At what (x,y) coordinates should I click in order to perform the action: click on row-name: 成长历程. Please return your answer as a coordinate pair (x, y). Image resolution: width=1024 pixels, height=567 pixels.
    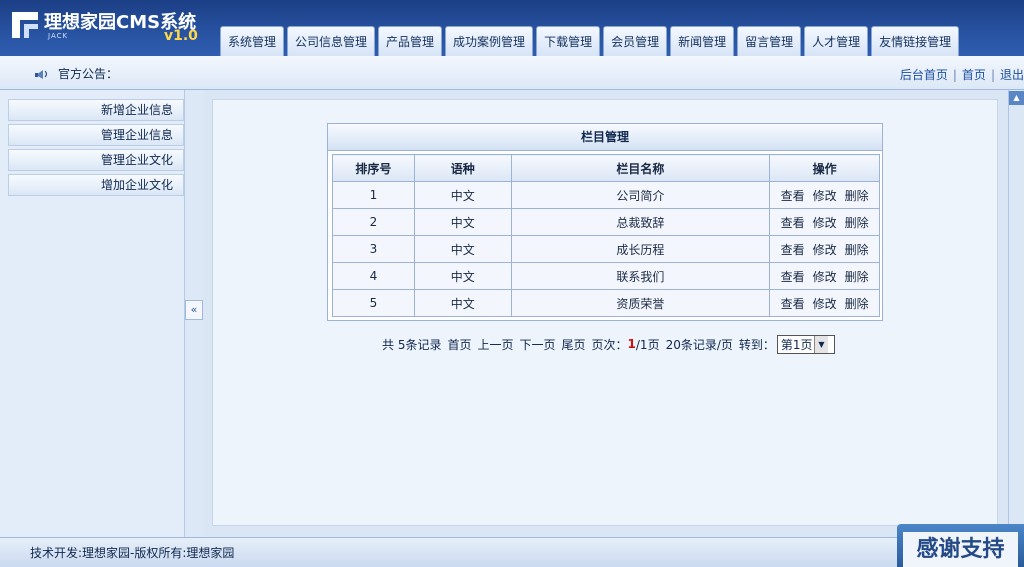
    Looking at the image, I should click on (640, 249).